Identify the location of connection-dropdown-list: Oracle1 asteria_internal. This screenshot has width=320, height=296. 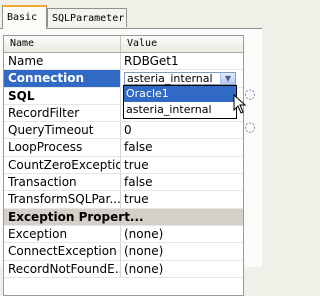
(180, 102).